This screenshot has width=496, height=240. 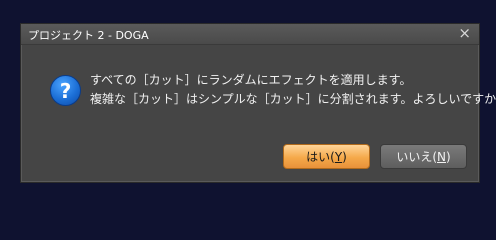 What do you see at coordinates (448, 156) in the screenshot?
I see `no-button-suffix: )` at bounding box center [448, 156].